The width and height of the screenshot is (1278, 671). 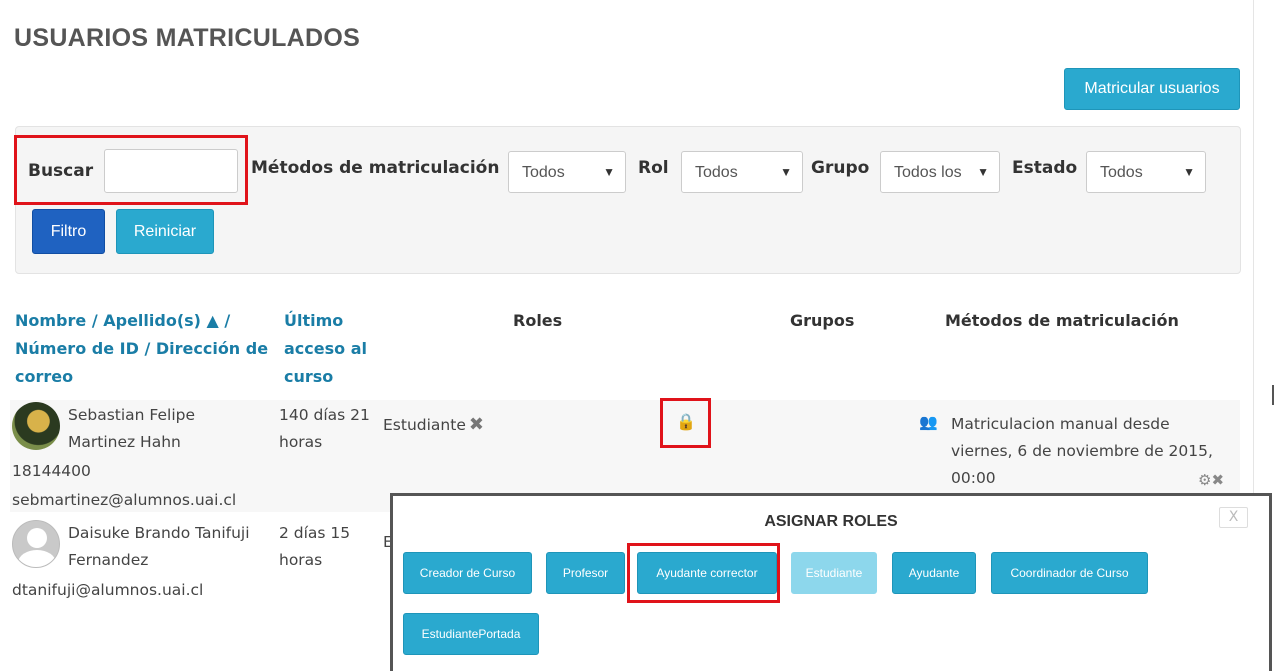 I want to click on gear-icon: ⚙✖, so click(x=1211, y=480).